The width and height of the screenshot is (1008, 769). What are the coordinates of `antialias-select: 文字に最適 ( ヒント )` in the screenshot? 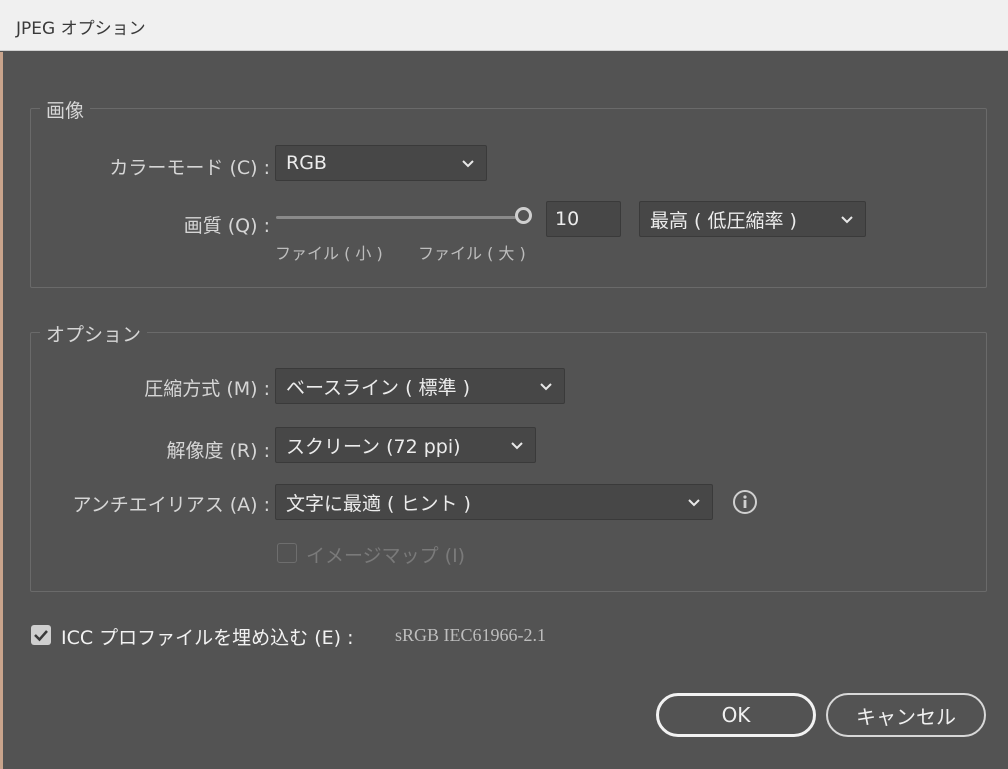 It's located at (494, 502).